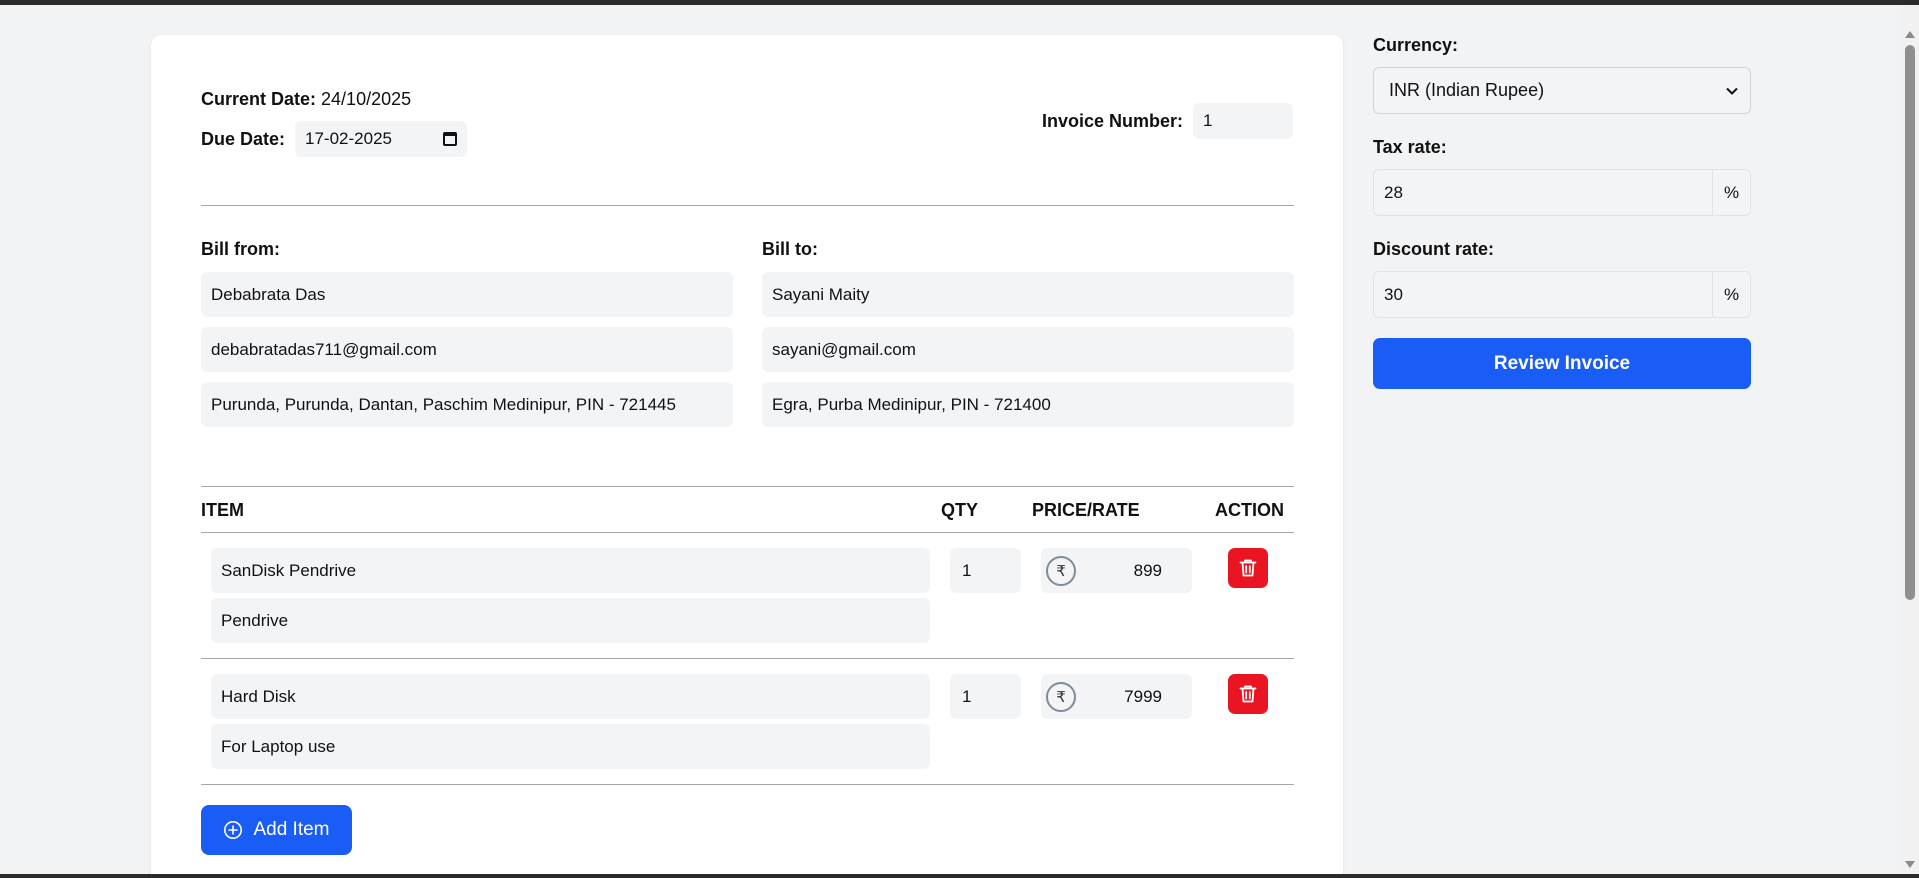  What do you see at coordinates (268, 294) in the screenshot?
I see `bill-from-name: Debabrata Das` at bounding box center [268, 294].